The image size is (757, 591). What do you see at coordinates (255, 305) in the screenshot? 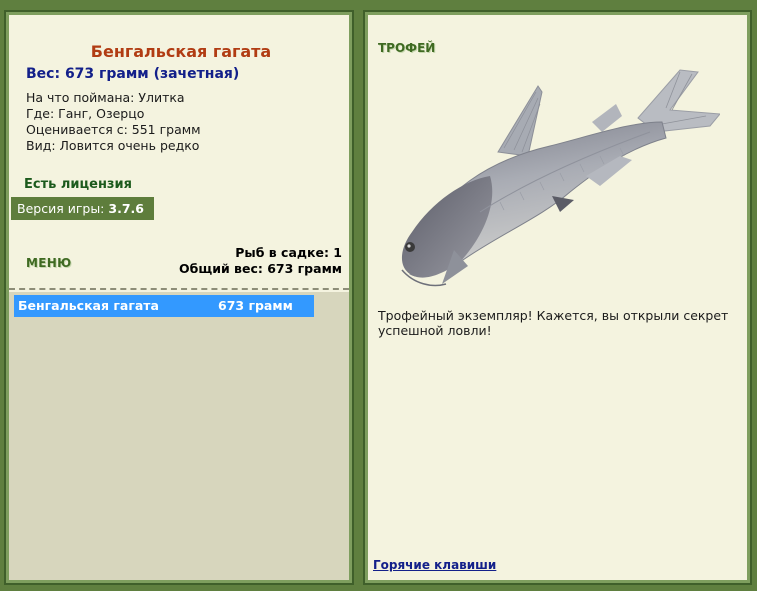
I see `catch-weight: 673 грамм` at bounding box center [255, 305].